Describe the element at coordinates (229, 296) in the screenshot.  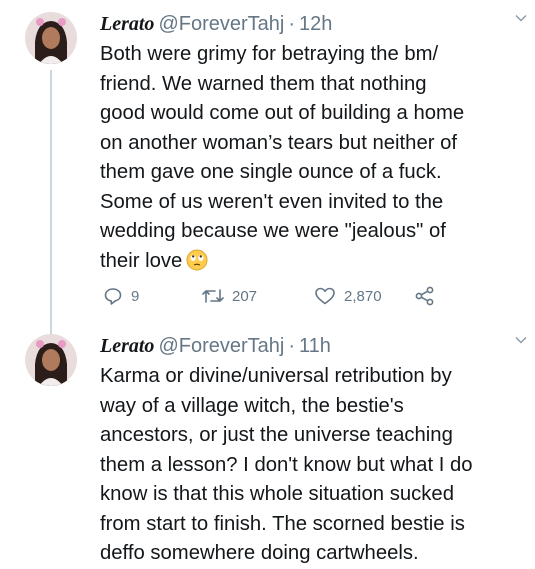
I see `retweet-button: 207` at that location.